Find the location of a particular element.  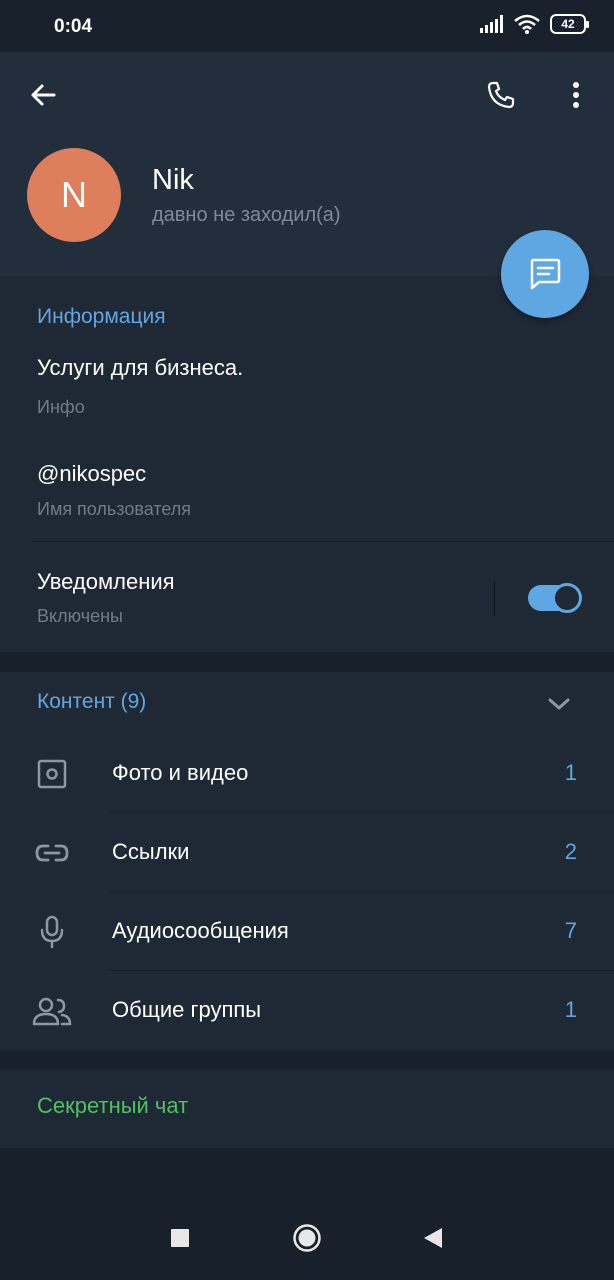

content-item-groups: Общие группы 1 is located at coordinates (307, 1010).